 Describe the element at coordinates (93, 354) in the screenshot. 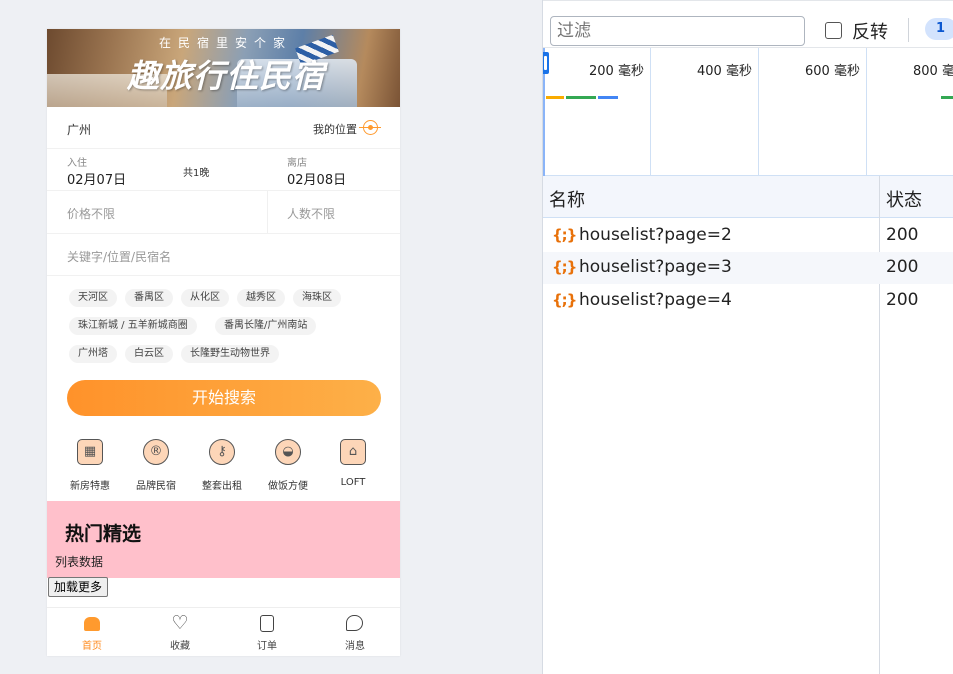

I see `hot-area-tag: 广州塔` at that location.